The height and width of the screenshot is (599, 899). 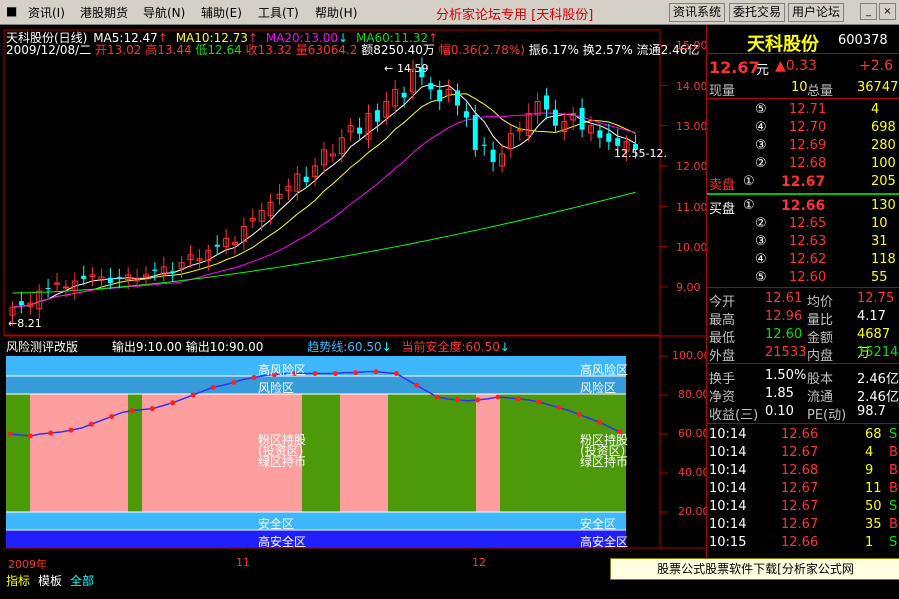 I want to click on indicator-title: 风险测评改版, so click(x=42, y=347).